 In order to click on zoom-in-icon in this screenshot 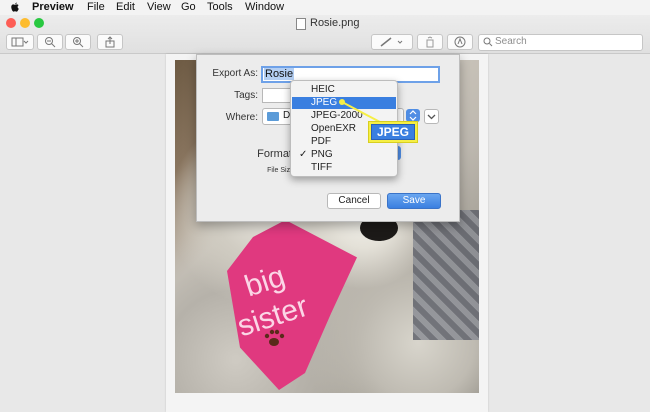, I will do `click(78, 42)`.